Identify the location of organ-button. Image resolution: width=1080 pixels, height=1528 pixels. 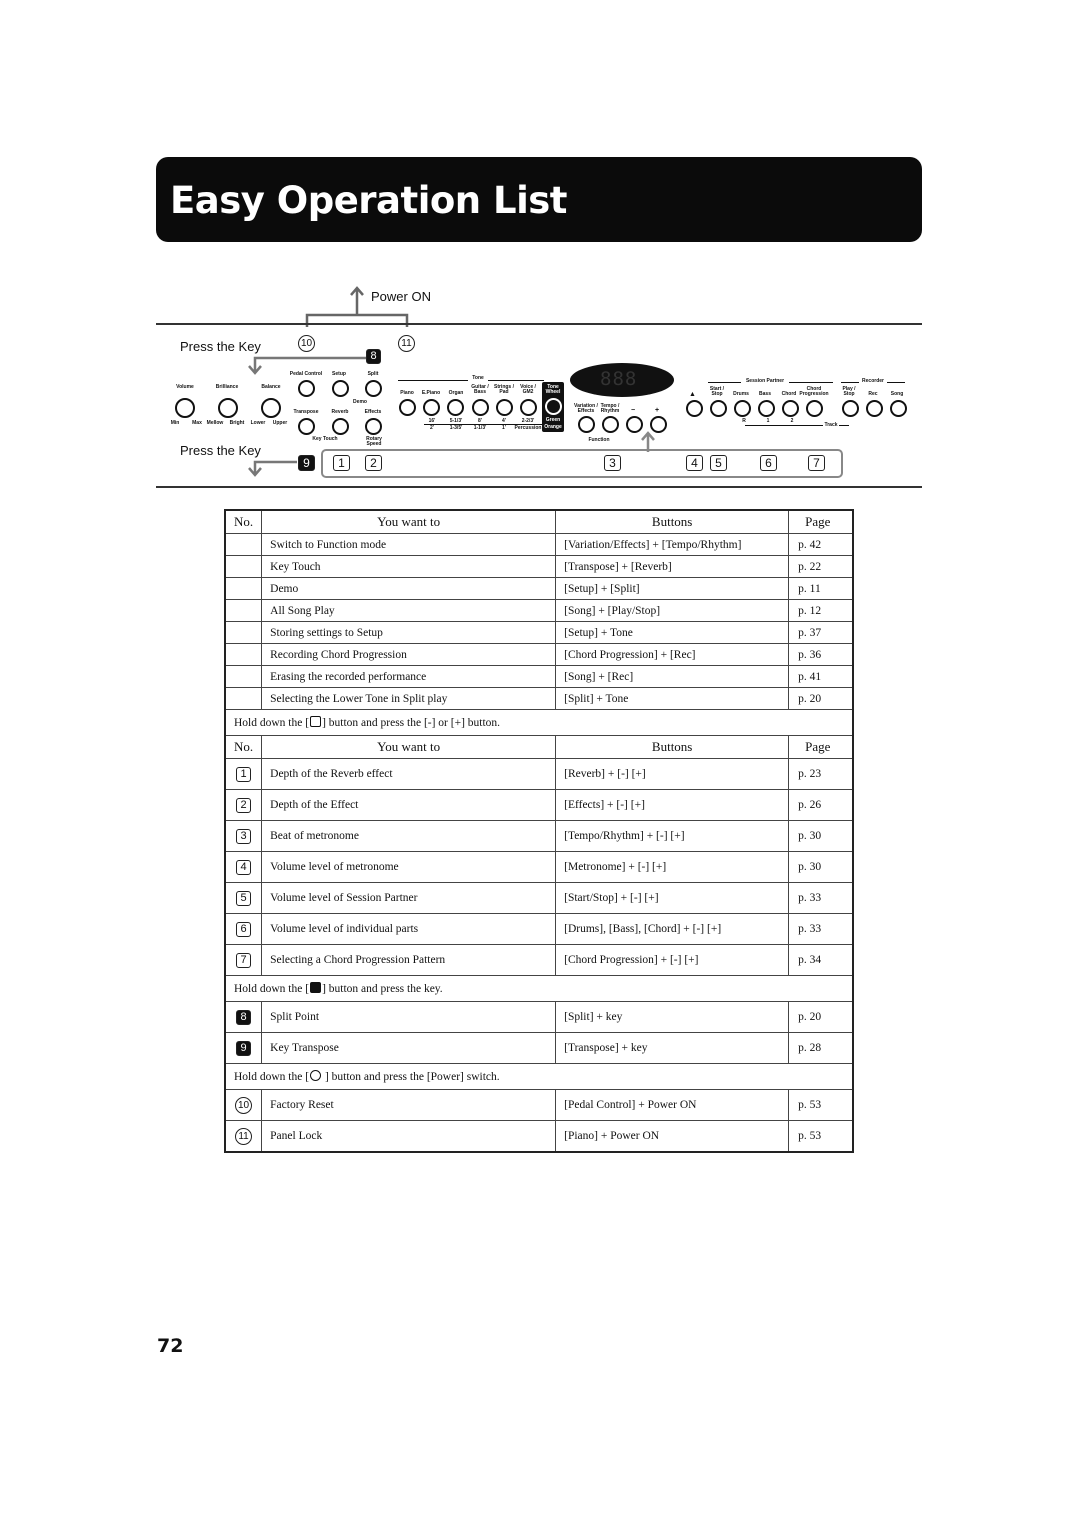
(455, 407).